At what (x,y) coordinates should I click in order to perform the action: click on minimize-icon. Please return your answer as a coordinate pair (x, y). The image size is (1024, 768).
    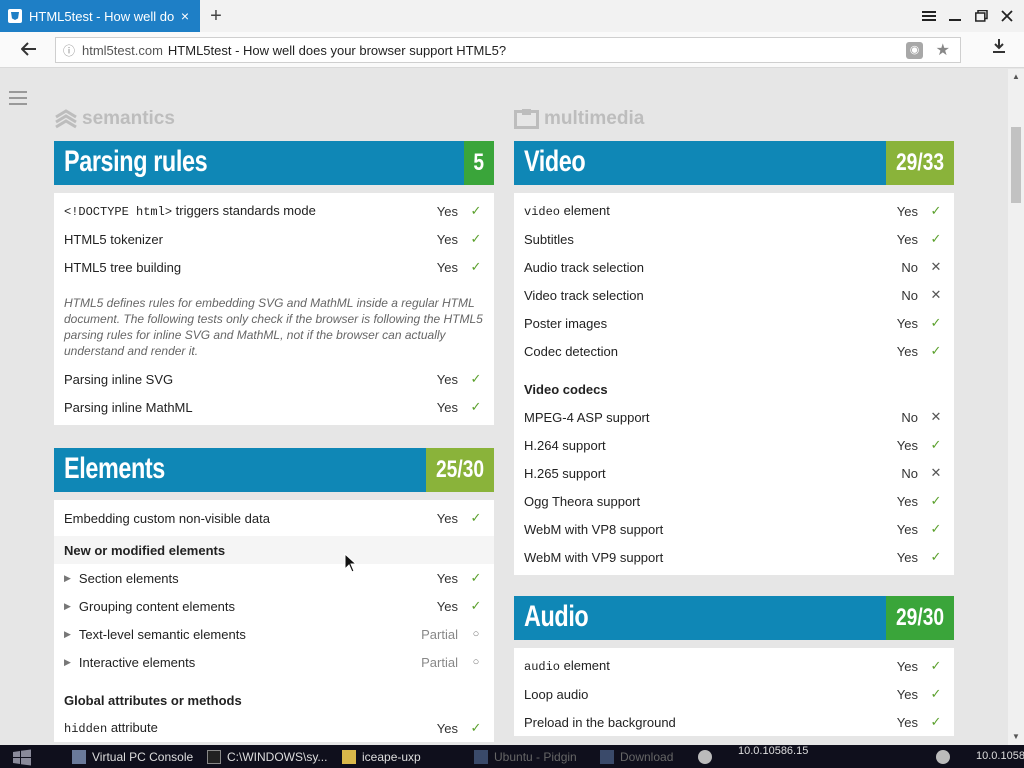
    Looking at the image, I should click on (955, 16).